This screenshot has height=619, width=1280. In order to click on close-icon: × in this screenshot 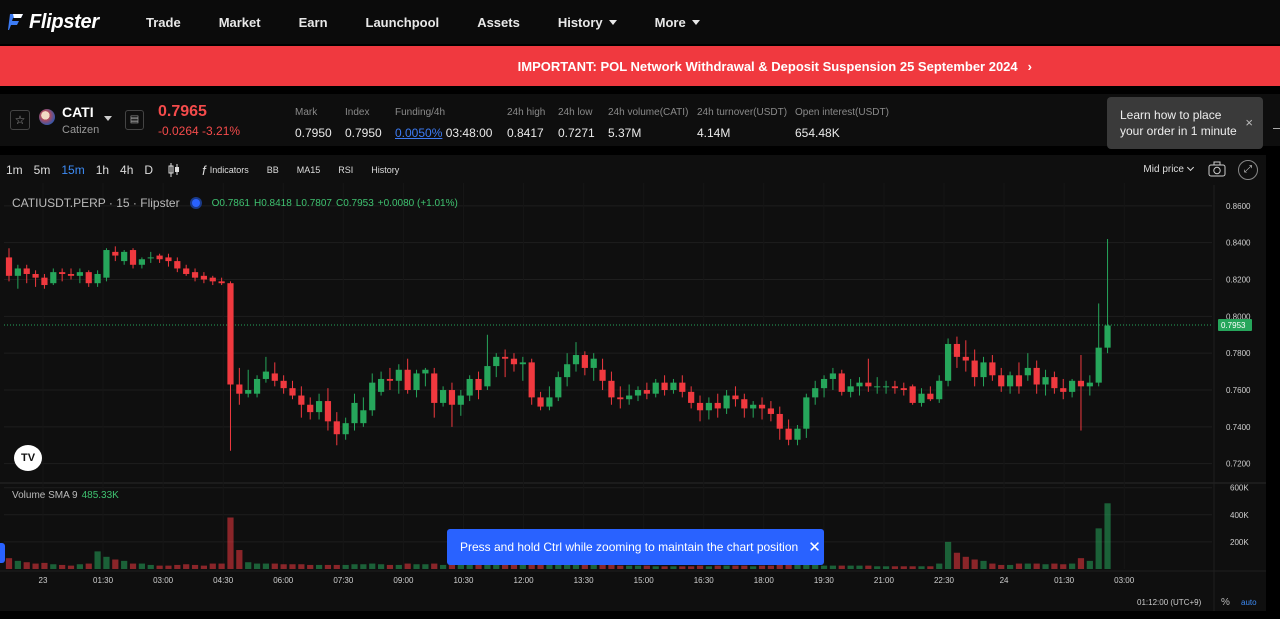, I will do `click(1249, 123)`.